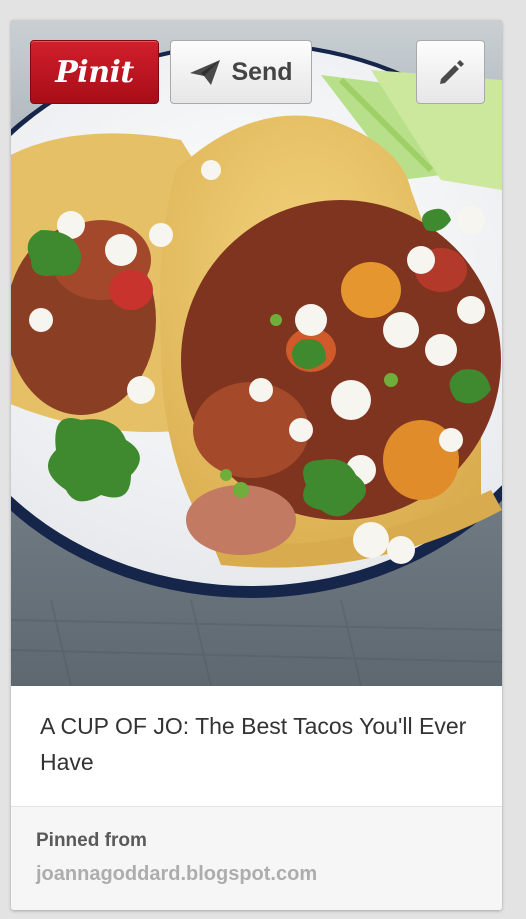 The height and width of the screenshot is (919, 526). Describe the element at coordinates (91, 840) in the screenshot. I see `pinned-from-label: Pinned from` at that location.